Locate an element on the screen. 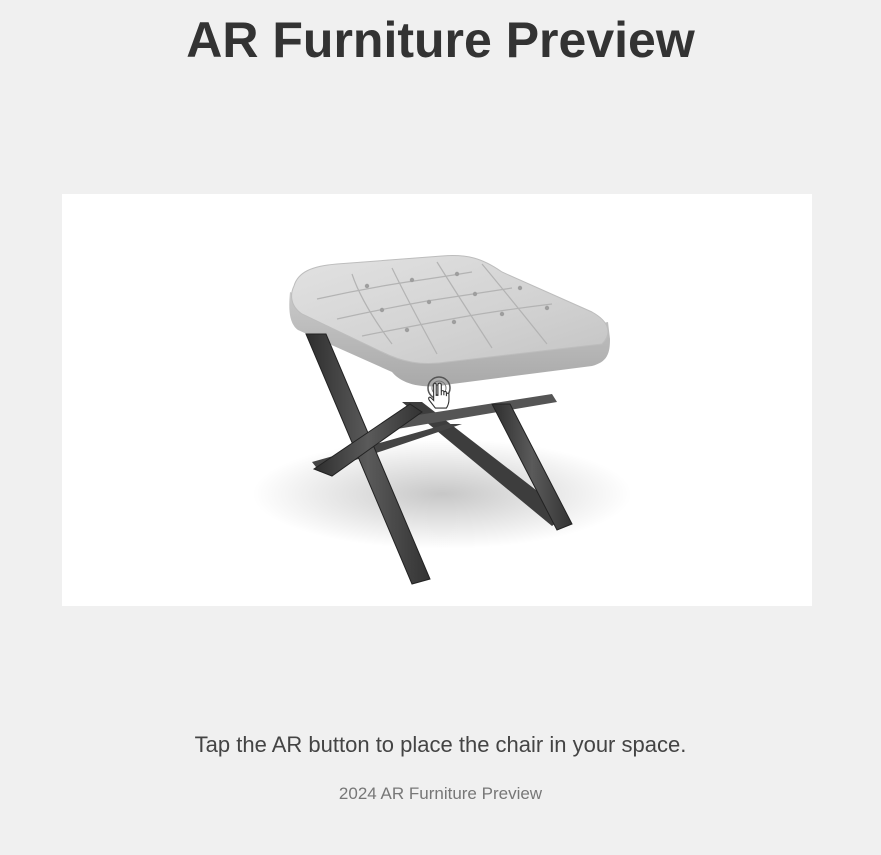 The image size is (881, 855). page-title: AR Furniture Preview is located at coordinates (440, 40).